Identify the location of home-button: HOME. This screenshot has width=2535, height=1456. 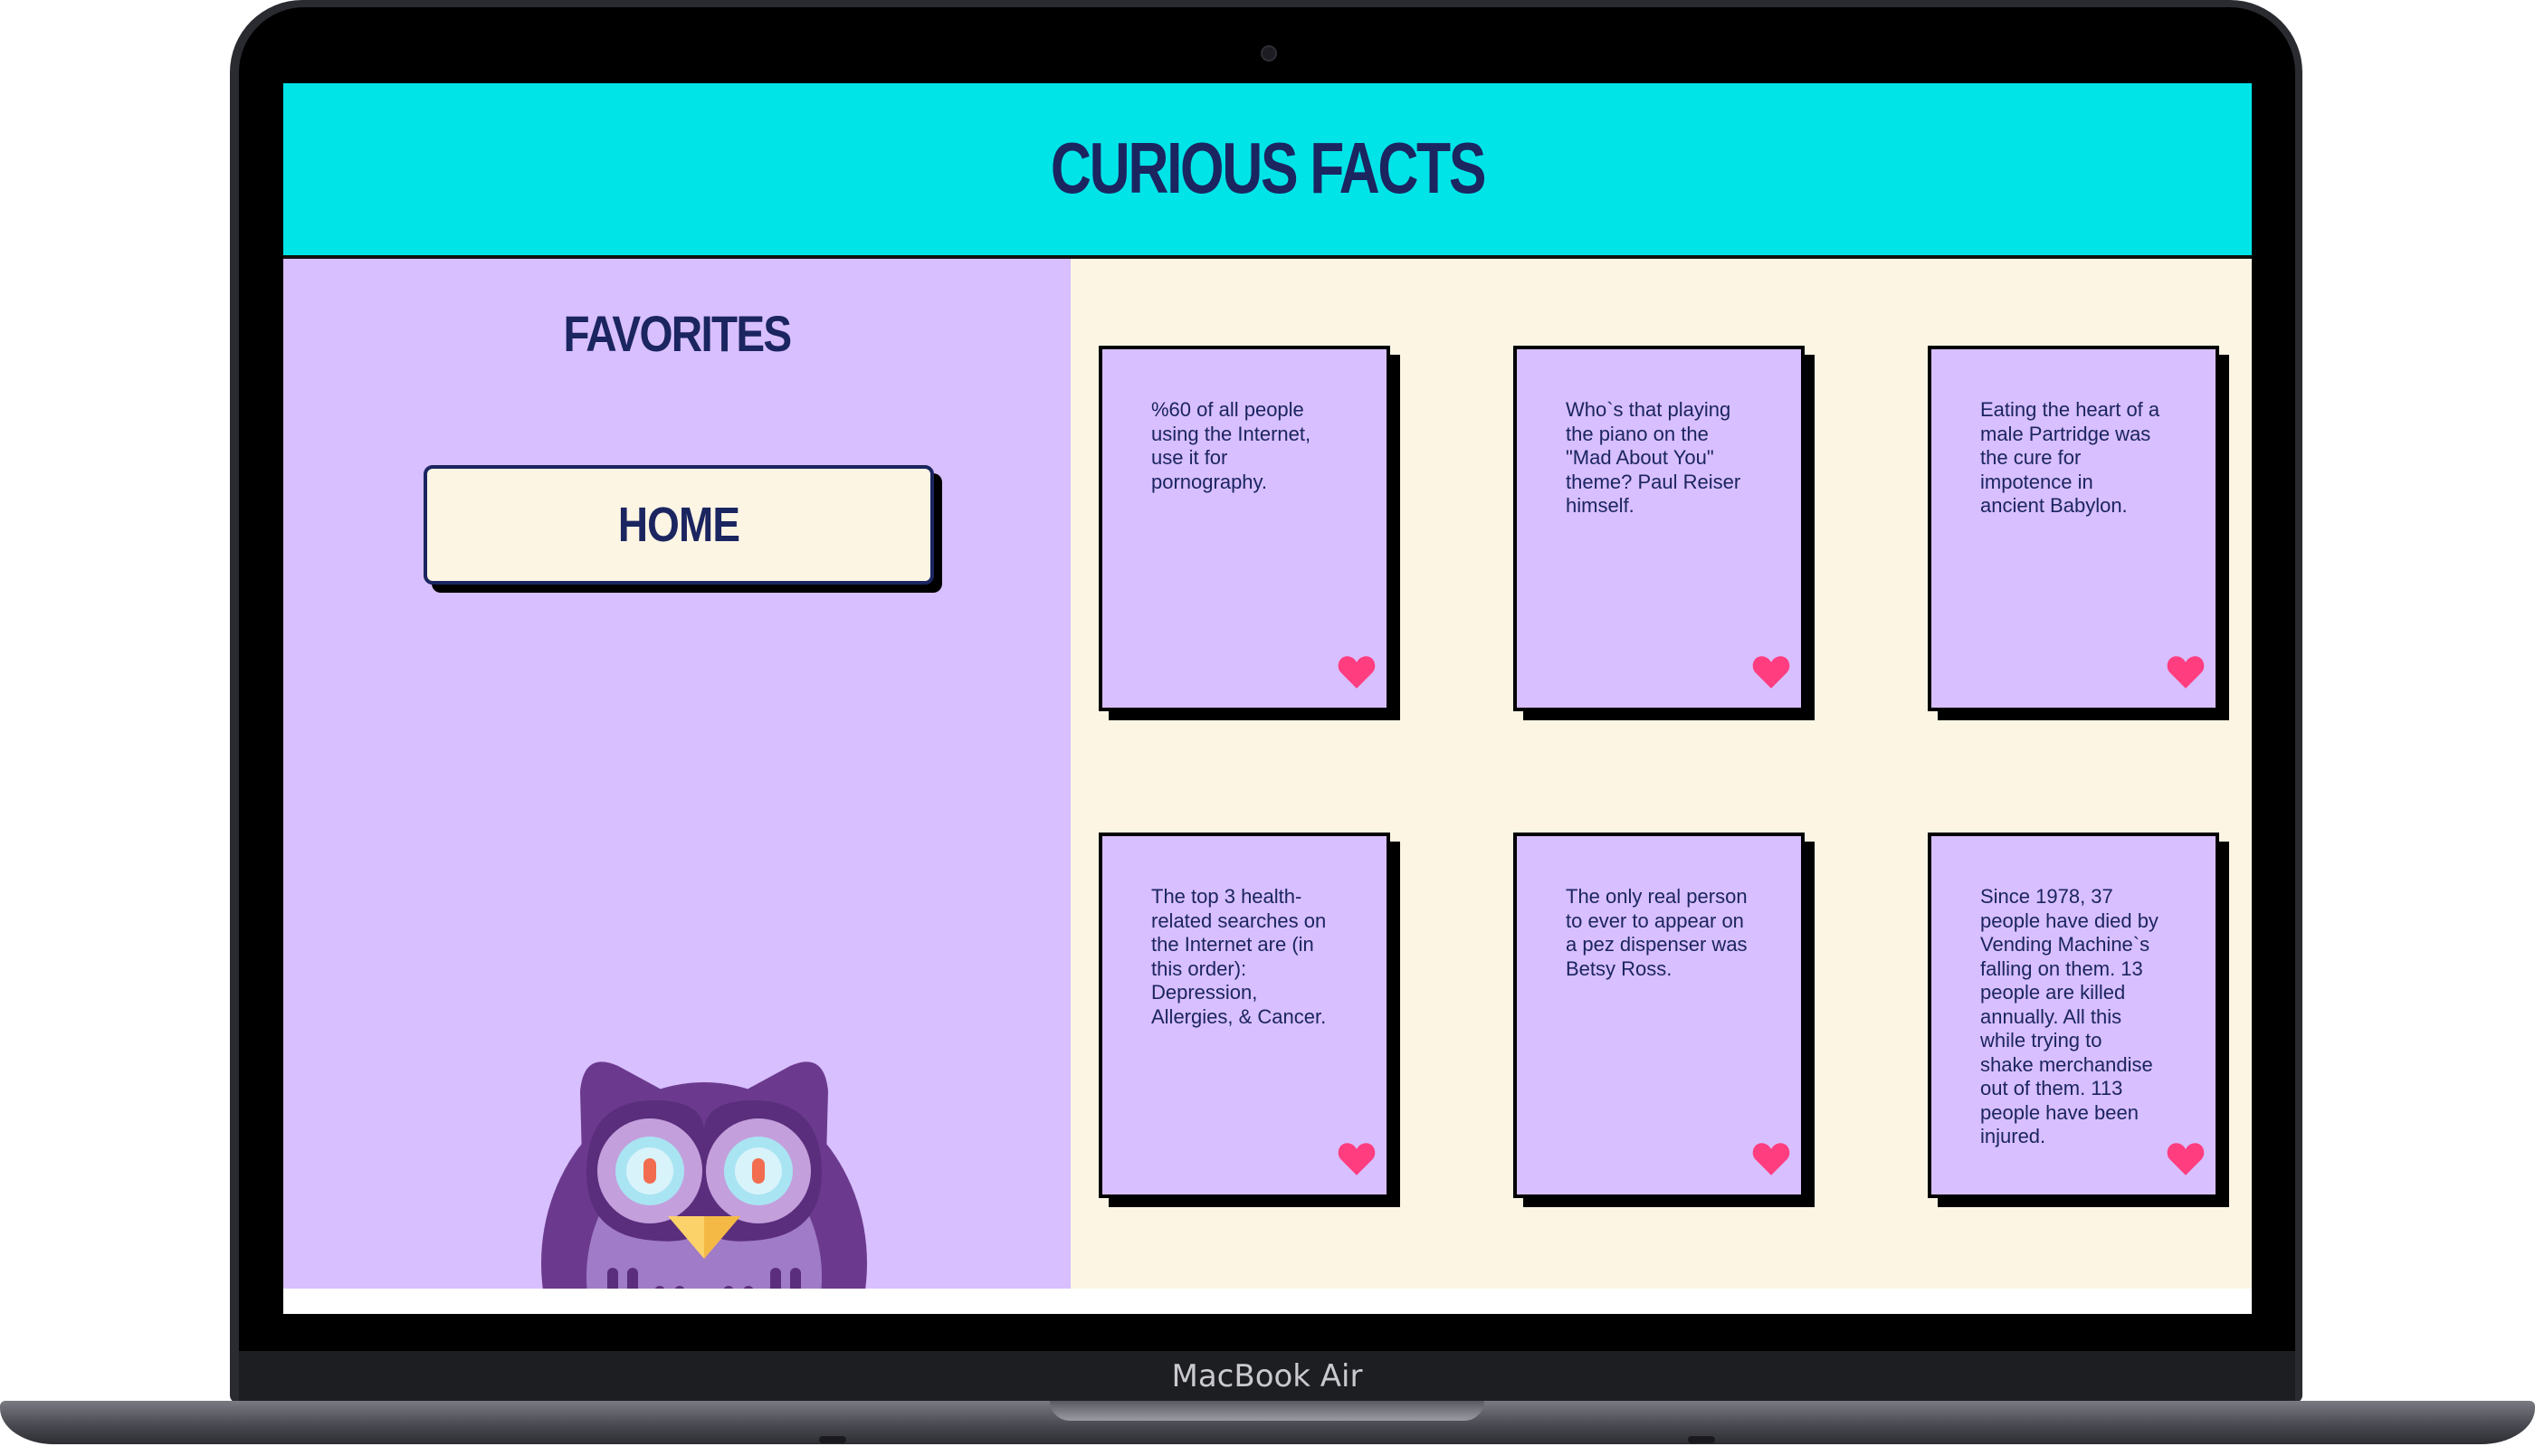
(679, 525).